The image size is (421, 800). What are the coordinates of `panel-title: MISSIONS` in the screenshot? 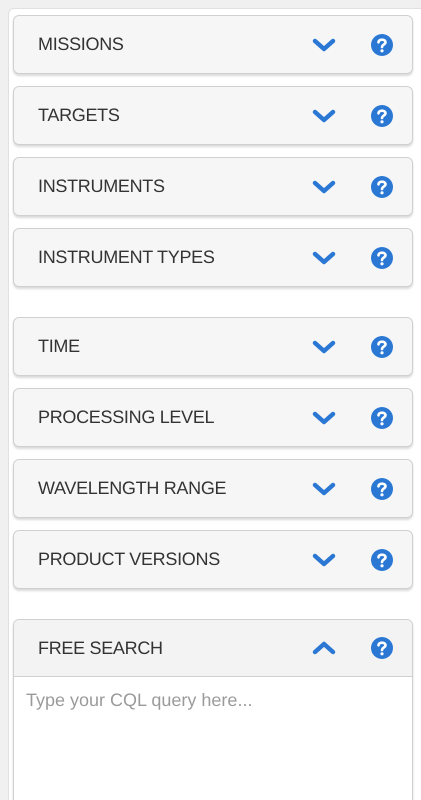 It's located at (81, 44).